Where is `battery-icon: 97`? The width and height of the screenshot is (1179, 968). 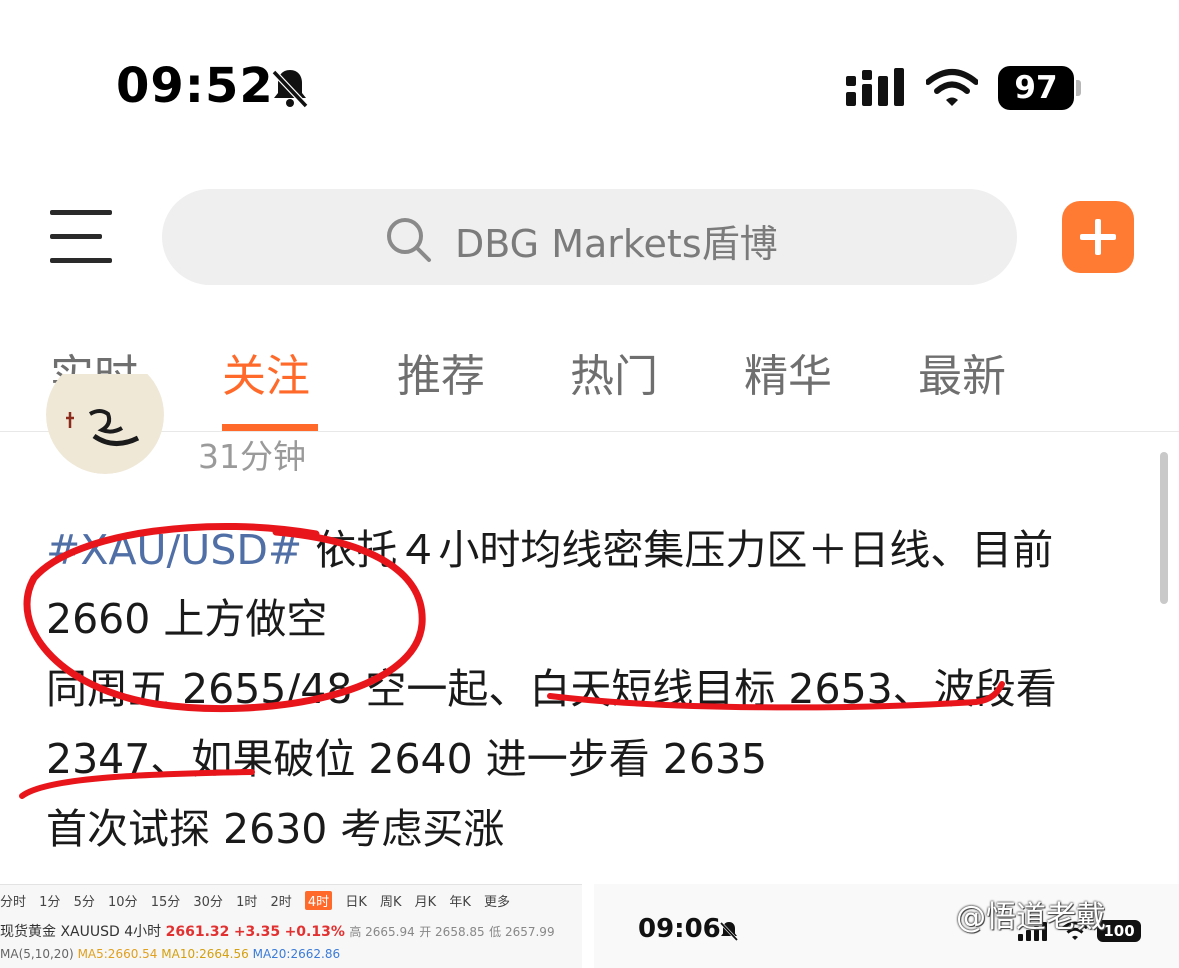 battery-icon: 97 is located at coordinates (1040, 88).